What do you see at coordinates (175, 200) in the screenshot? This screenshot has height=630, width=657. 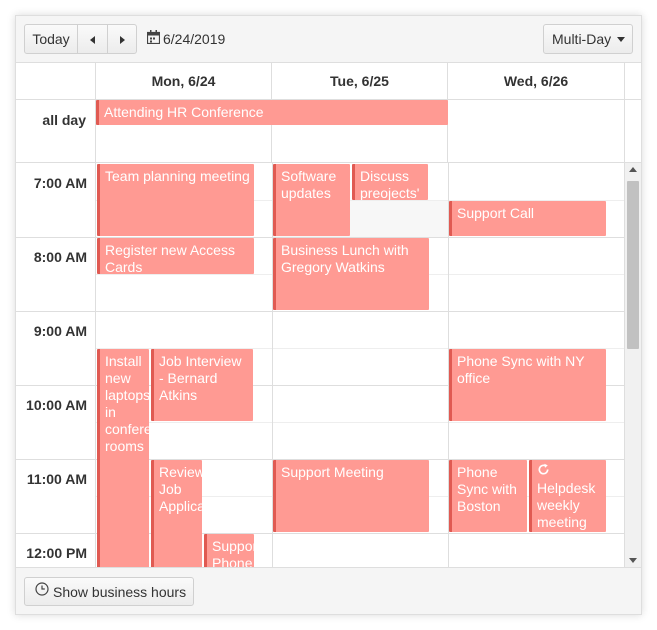 I see `event-team-planning: Team planning meeting` at bounding box center [175, 200].